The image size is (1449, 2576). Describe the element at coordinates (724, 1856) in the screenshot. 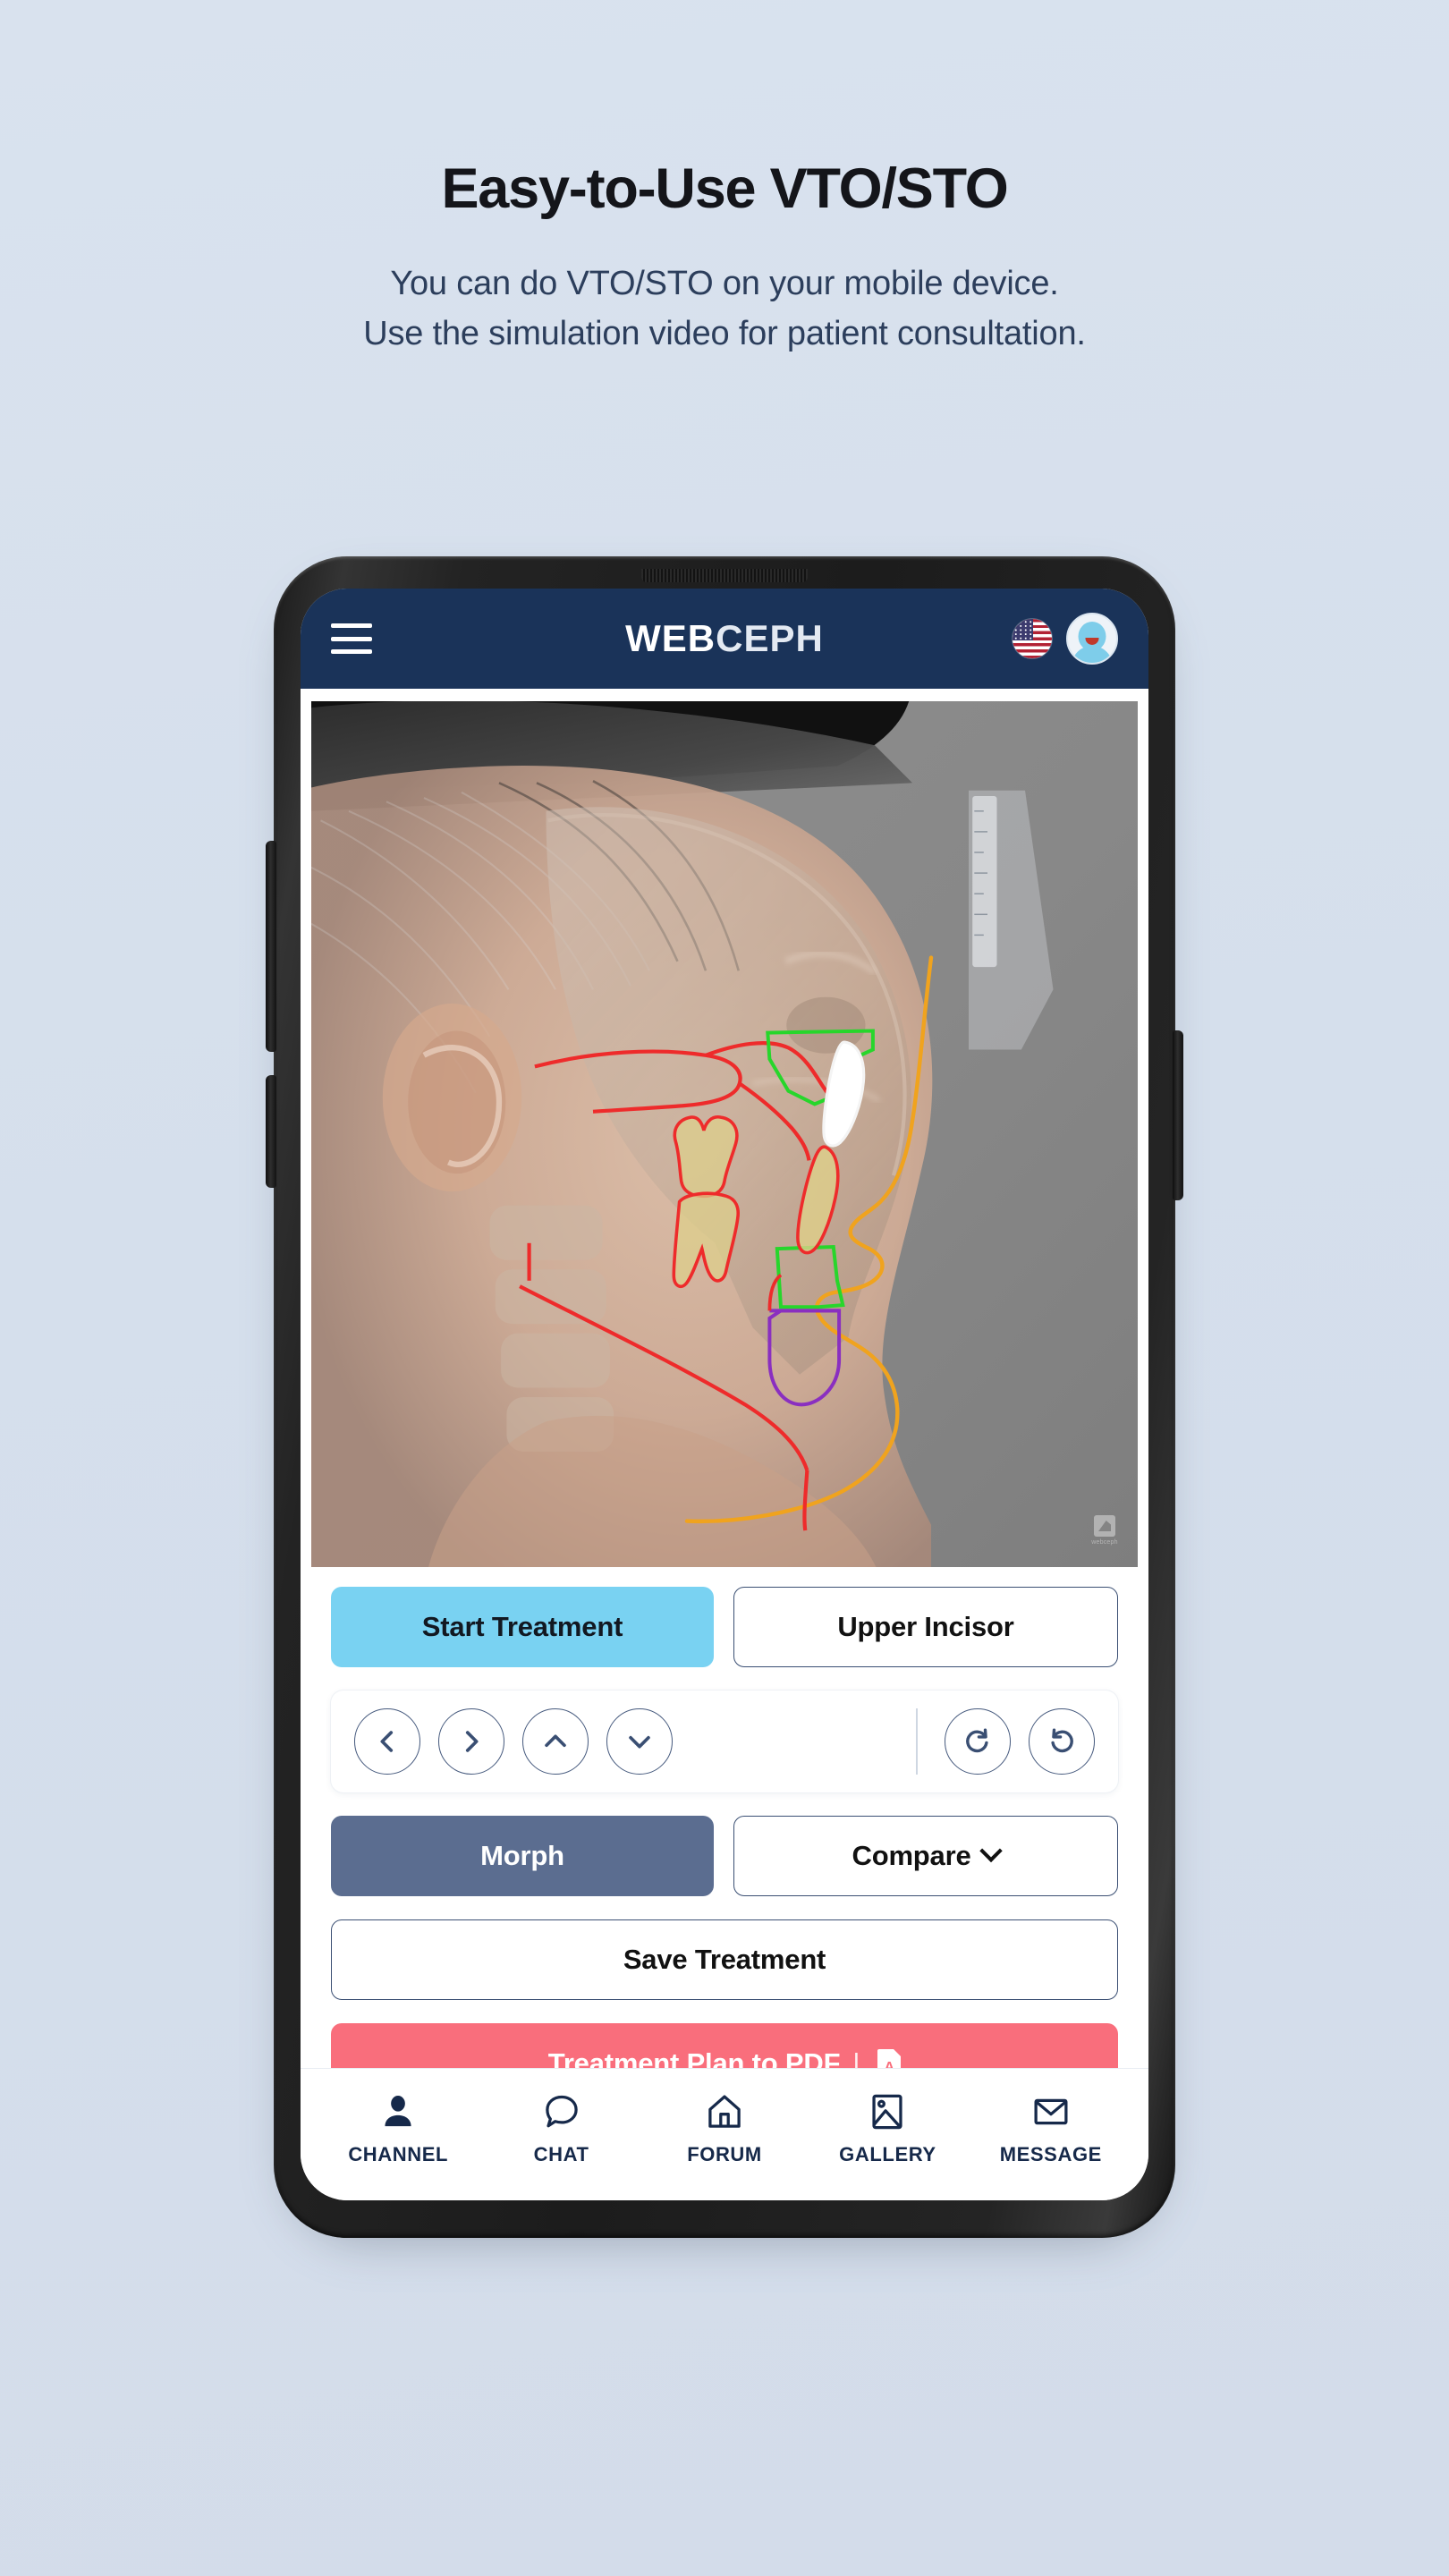

I see `controls-row-morph: Morph Compare` at that location.